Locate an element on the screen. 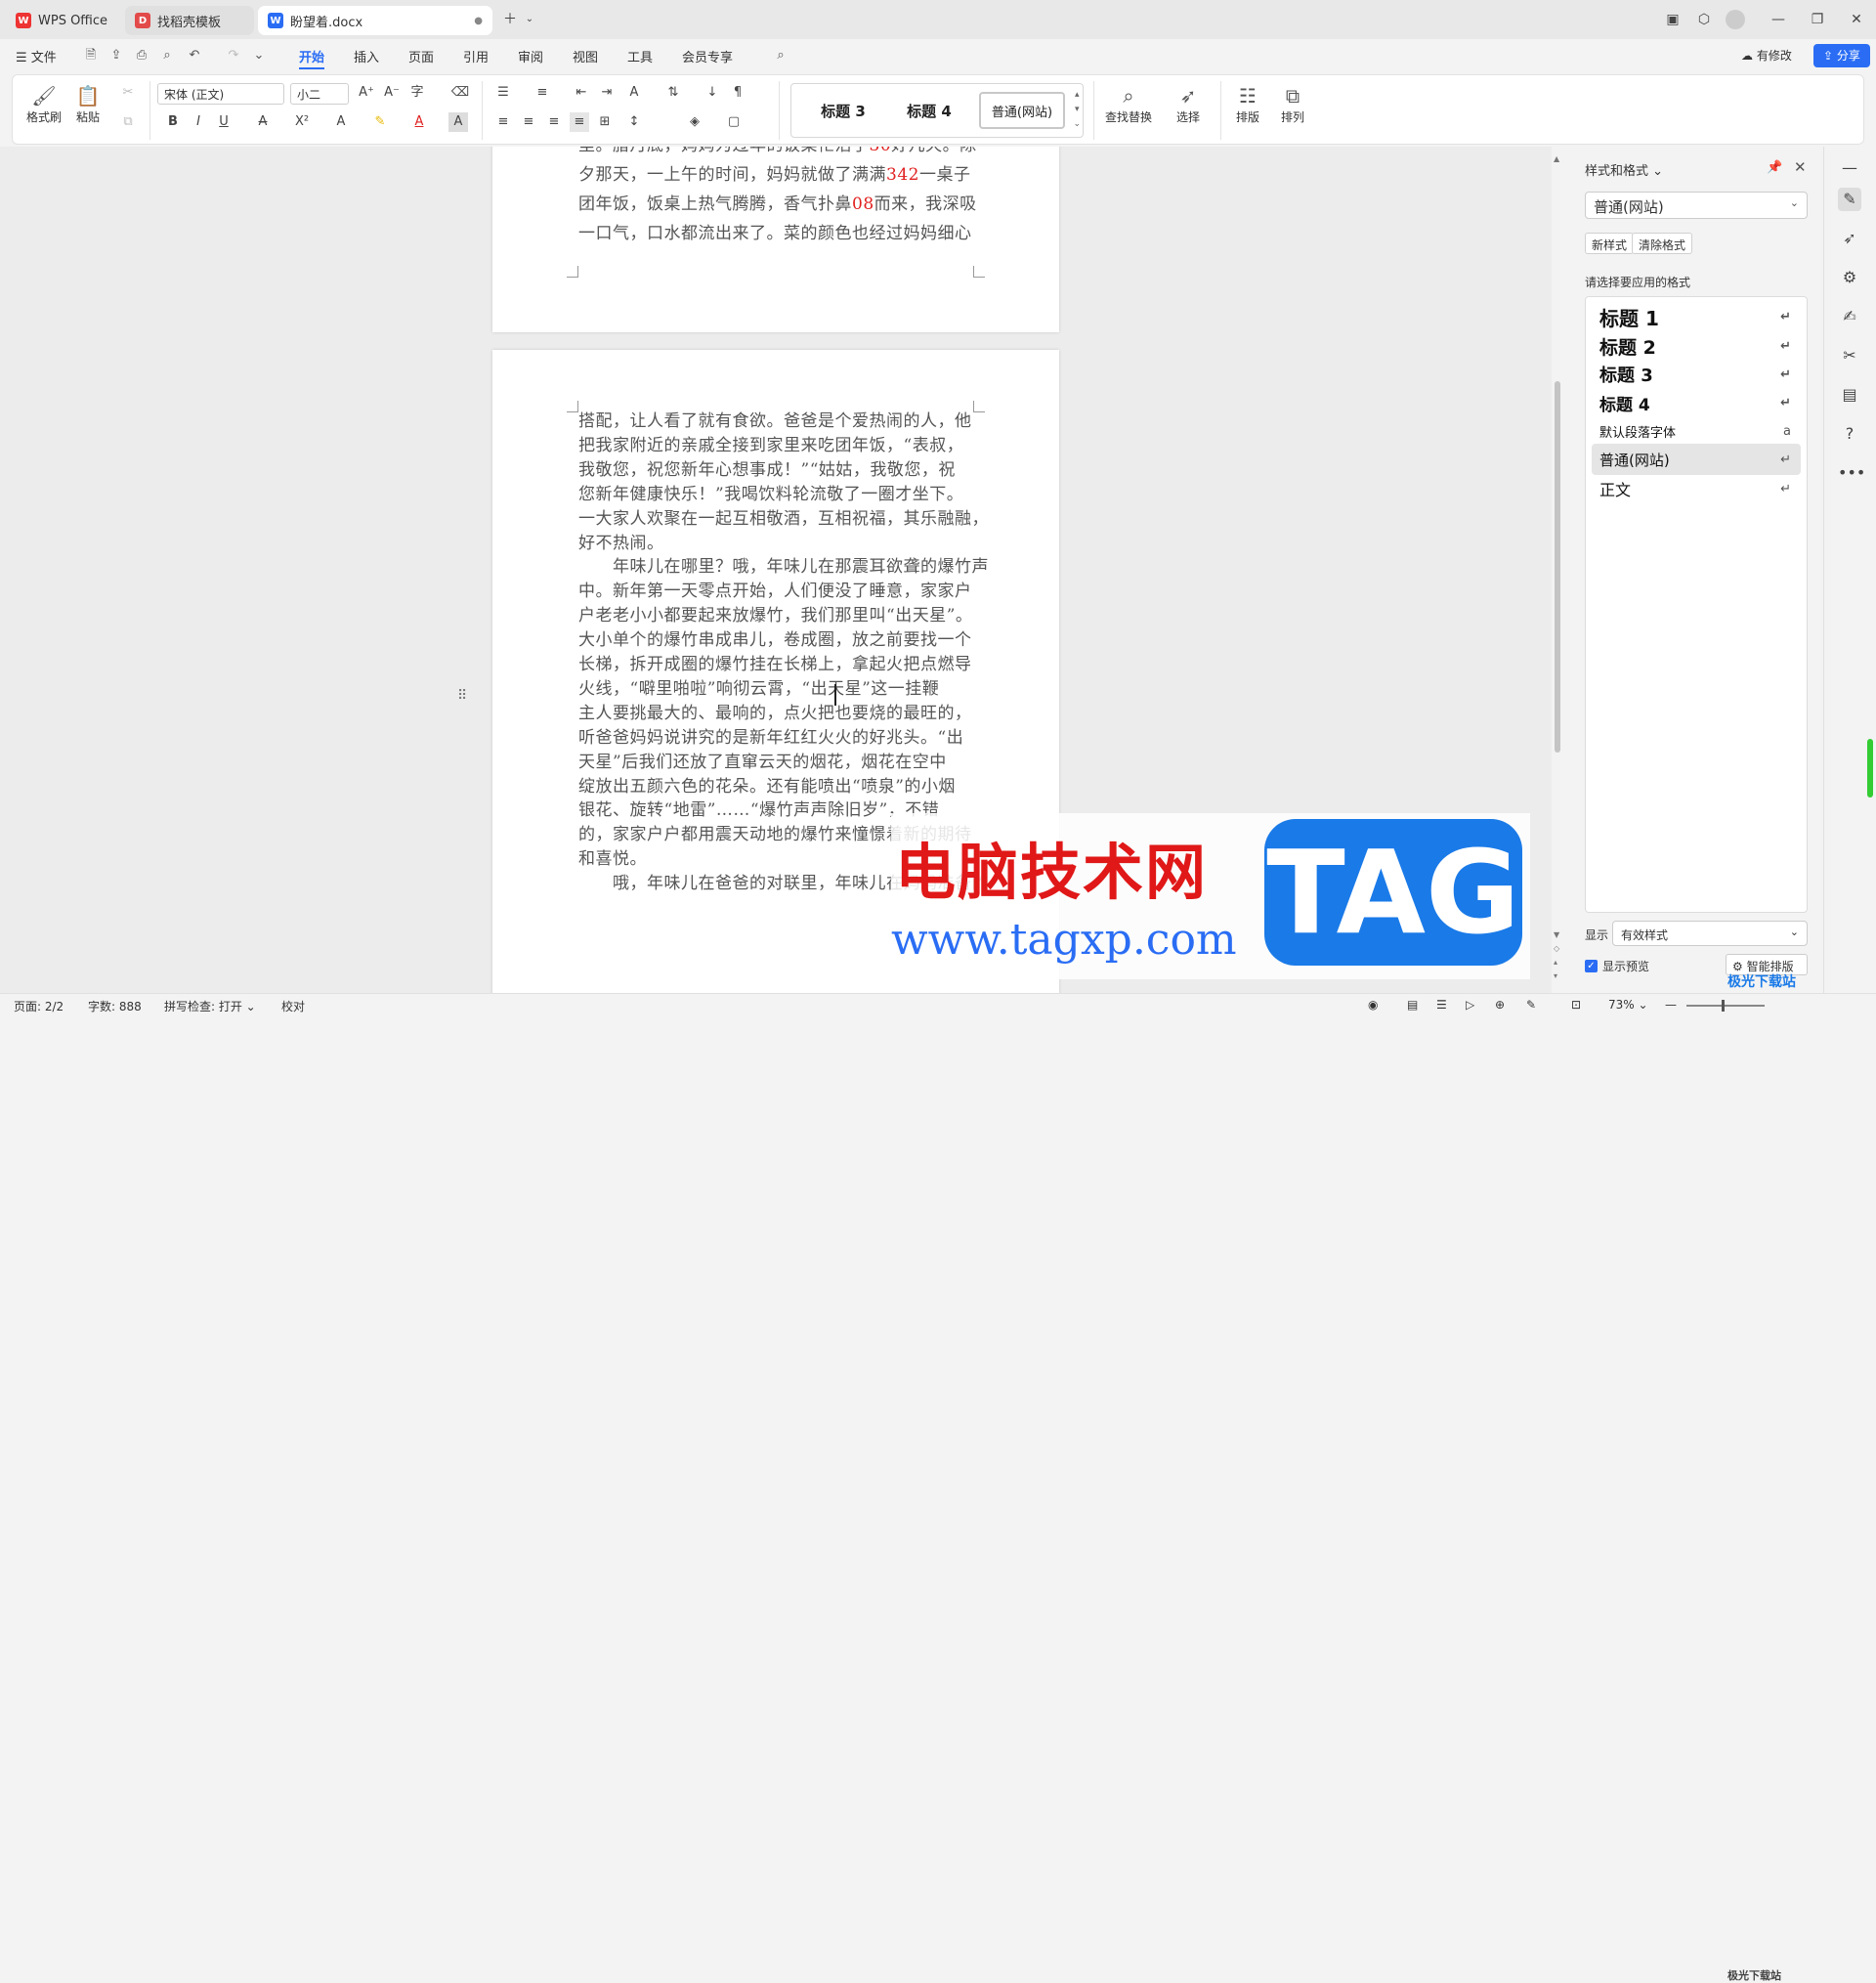  grow-font-icon: A⁺ is located at coordinates (366, 93).